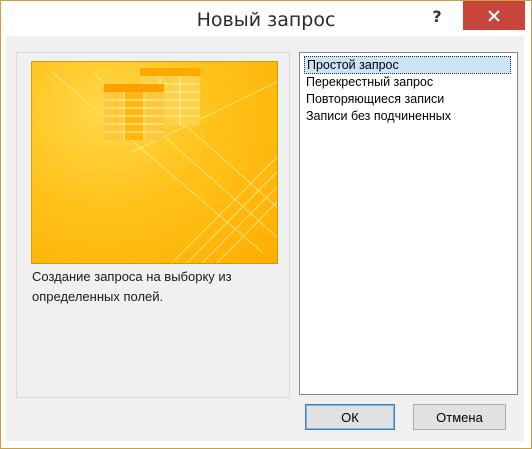  I want to click on dialog-title: Новый запрос, so click(266, 20).